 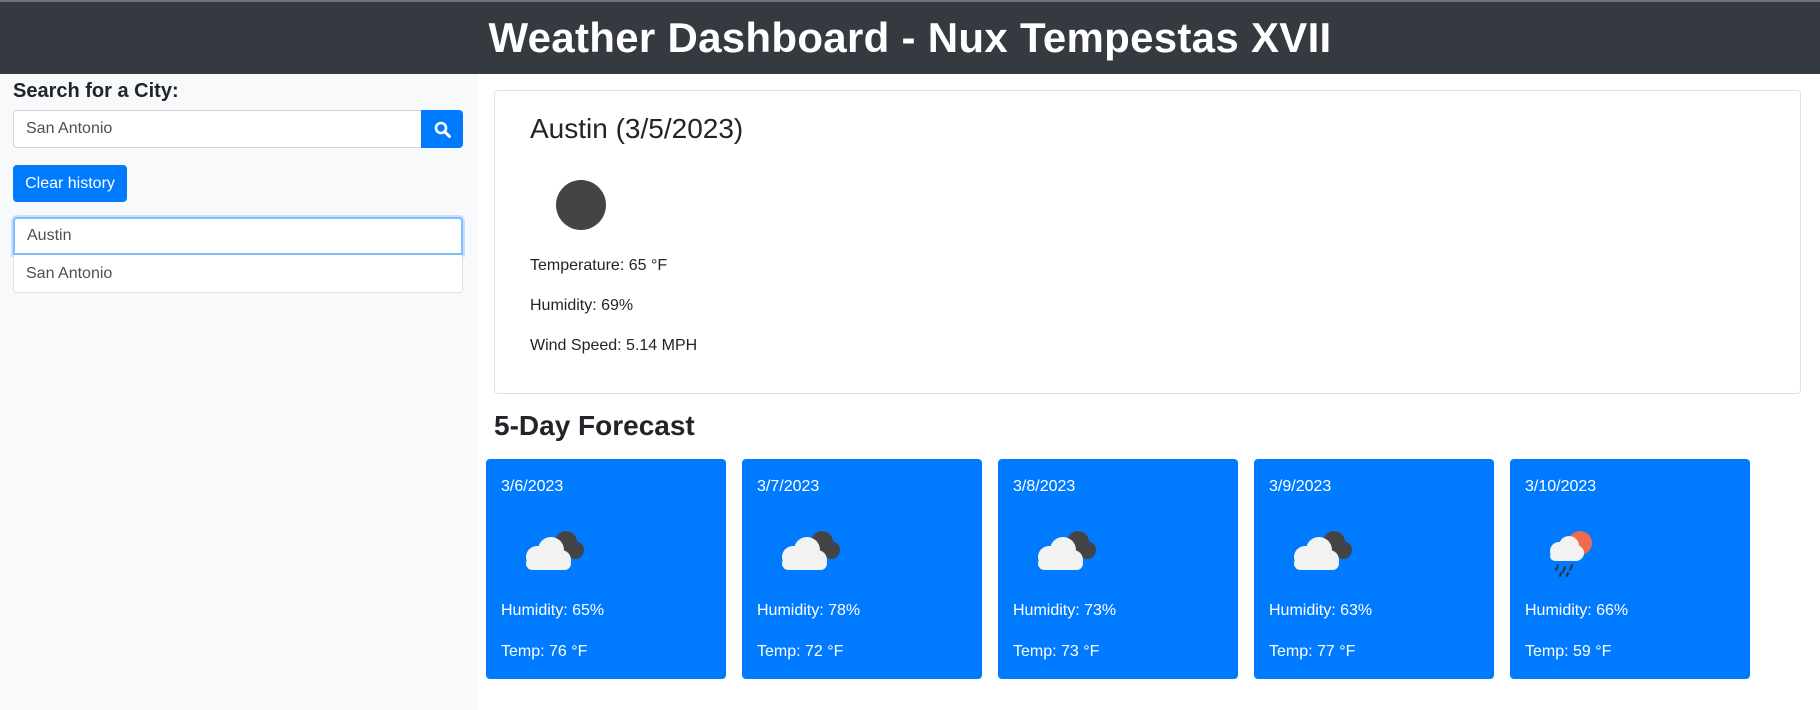 What do you see at coordinates (70, 183) in the screenshot?
I see `clear-history-button: Clear history` at bounding box center [70, 183].